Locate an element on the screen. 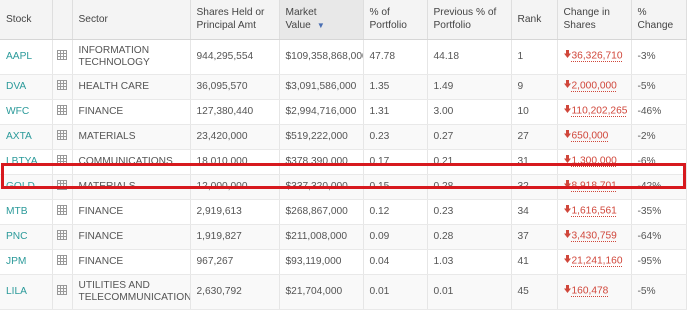  change-shares-cell: 110,202,265 is located at coordinates (594, 112).